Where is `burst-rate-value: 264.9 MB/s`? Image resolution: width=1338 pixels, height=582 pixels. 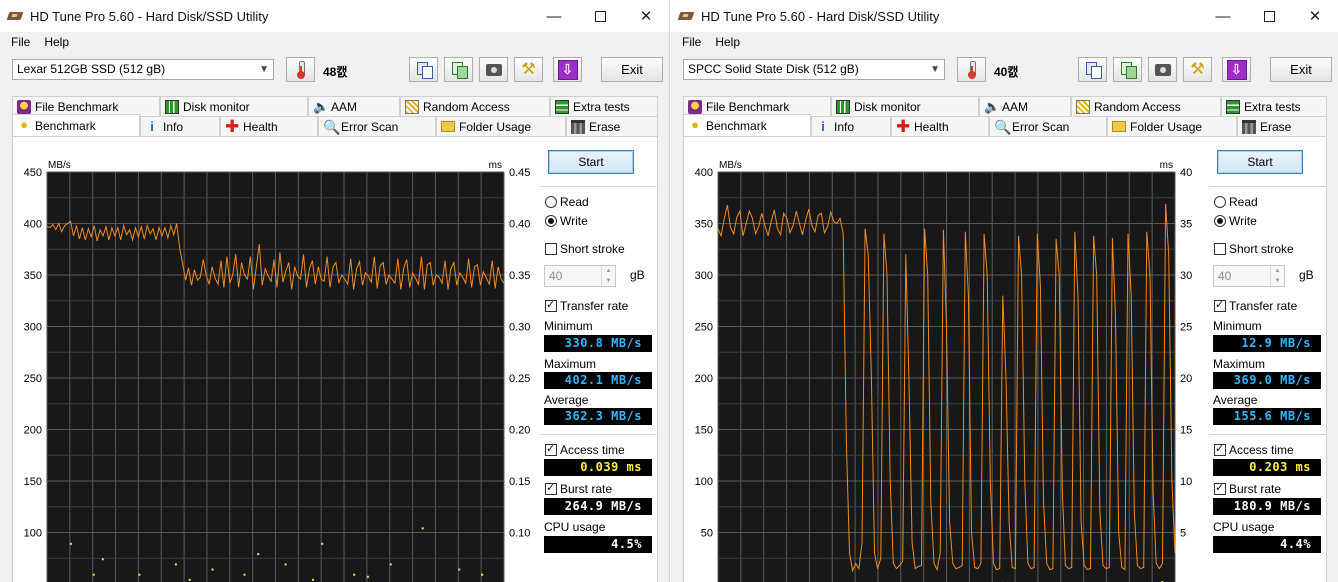
burst-rate-value: 264.9 MB/s is located at coordinates (598, 506).